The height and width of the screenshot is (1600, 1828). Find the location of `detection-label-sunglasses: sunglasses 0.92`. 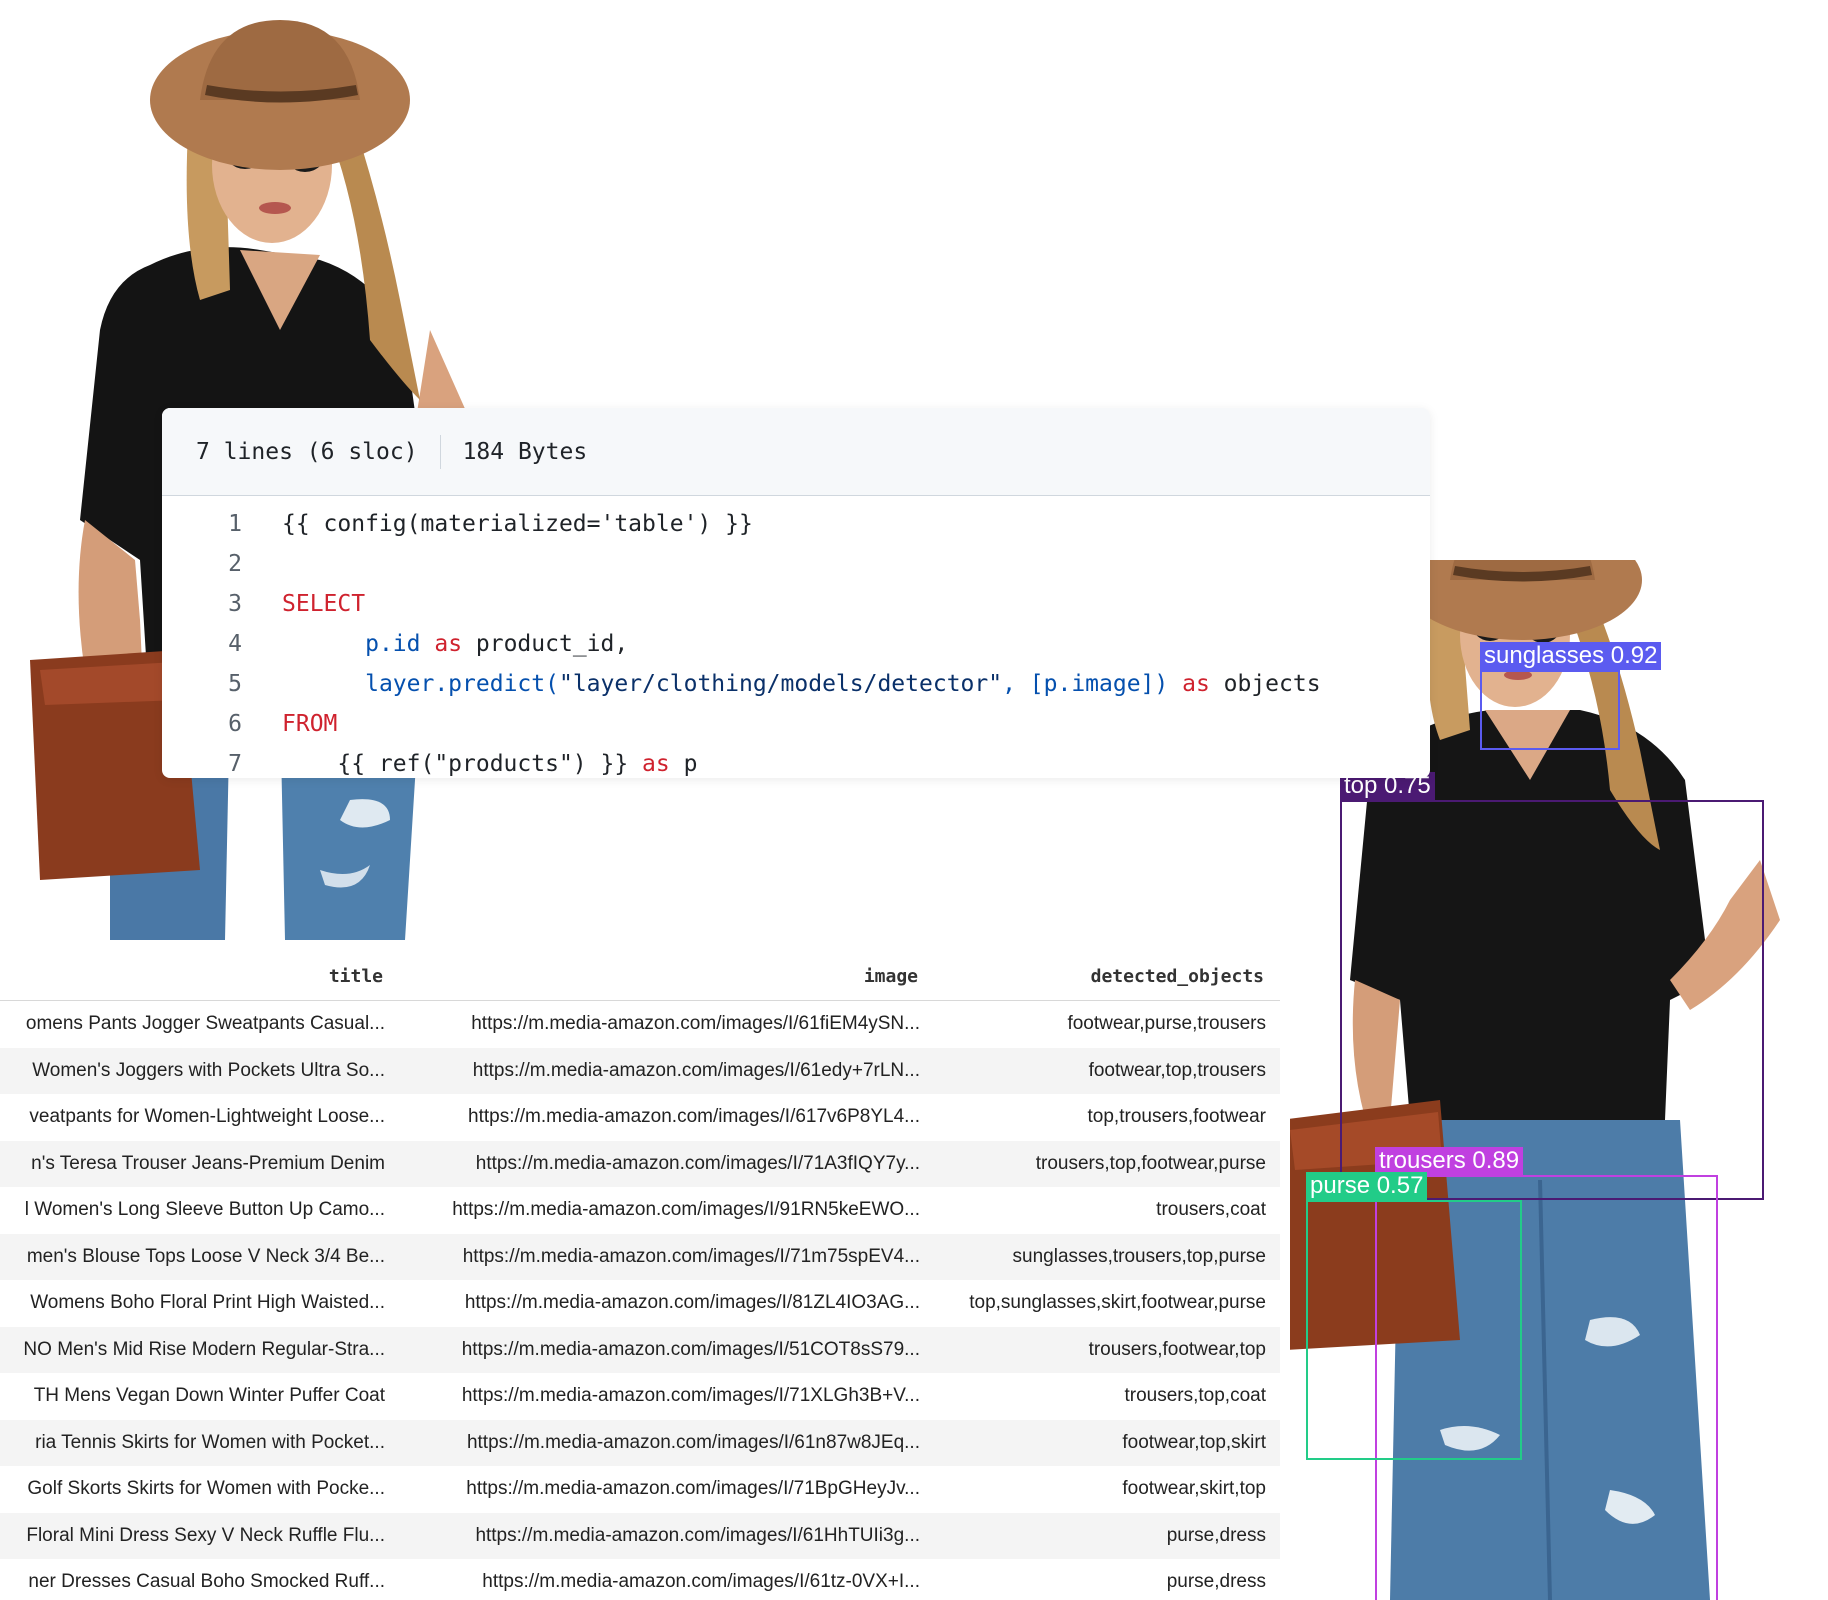

detection-label-sunglasses: sunglasses 0.92 is located at coordinates (1571, 656).